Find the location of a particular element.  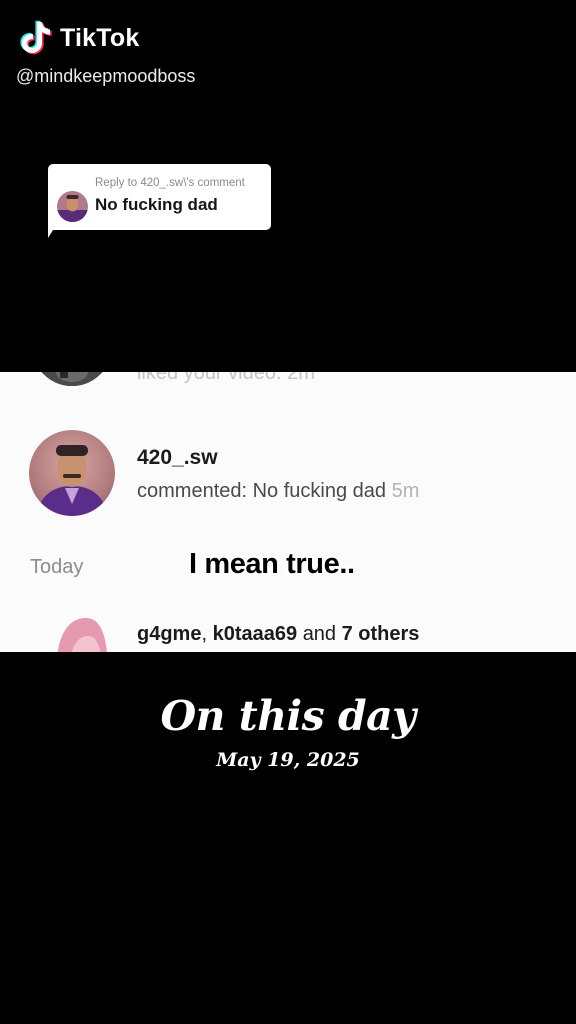

cut-off-notification-text: liked your video. 2m is located at coordinates (226, 378).